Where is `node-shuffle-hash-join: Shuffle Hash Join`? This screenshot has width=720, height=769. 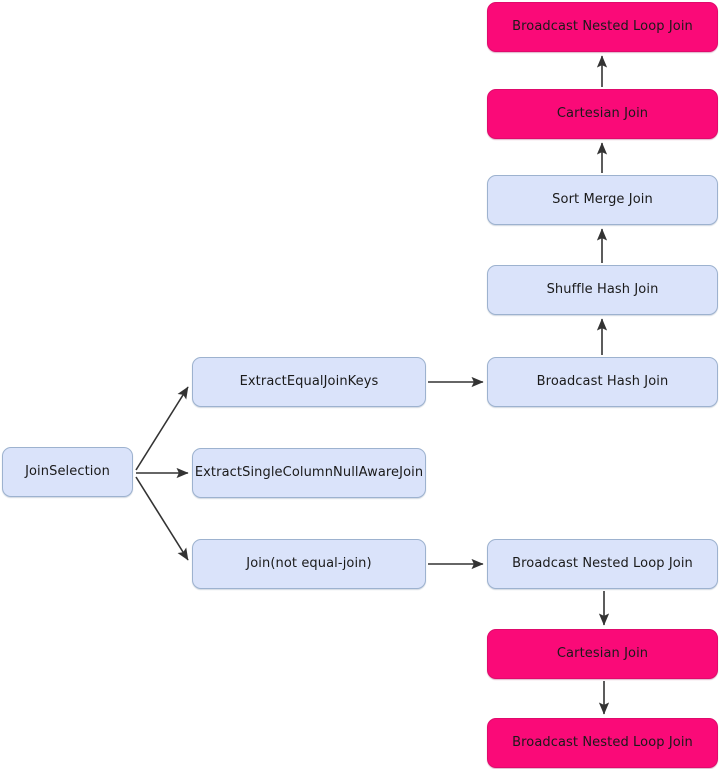 node-shuffle-hash-join: Shuffle Hash Join is located at coordinates (602, 290).